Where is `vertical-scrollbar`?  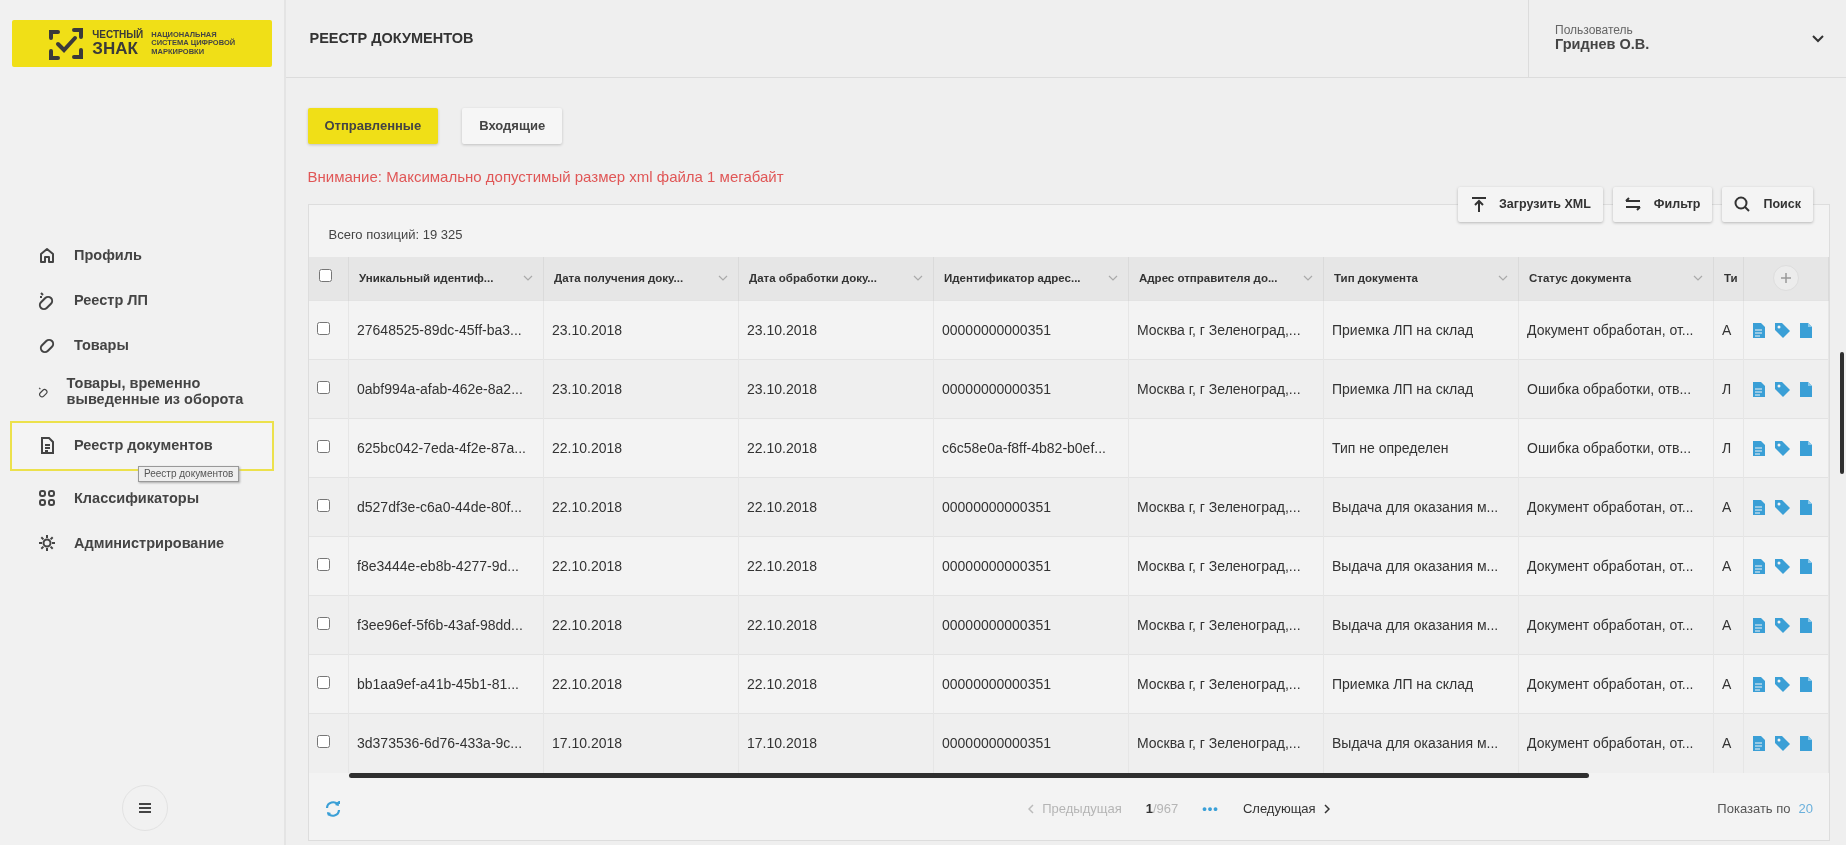 vertical-scrollbar is located at coordinates (1842, 413).